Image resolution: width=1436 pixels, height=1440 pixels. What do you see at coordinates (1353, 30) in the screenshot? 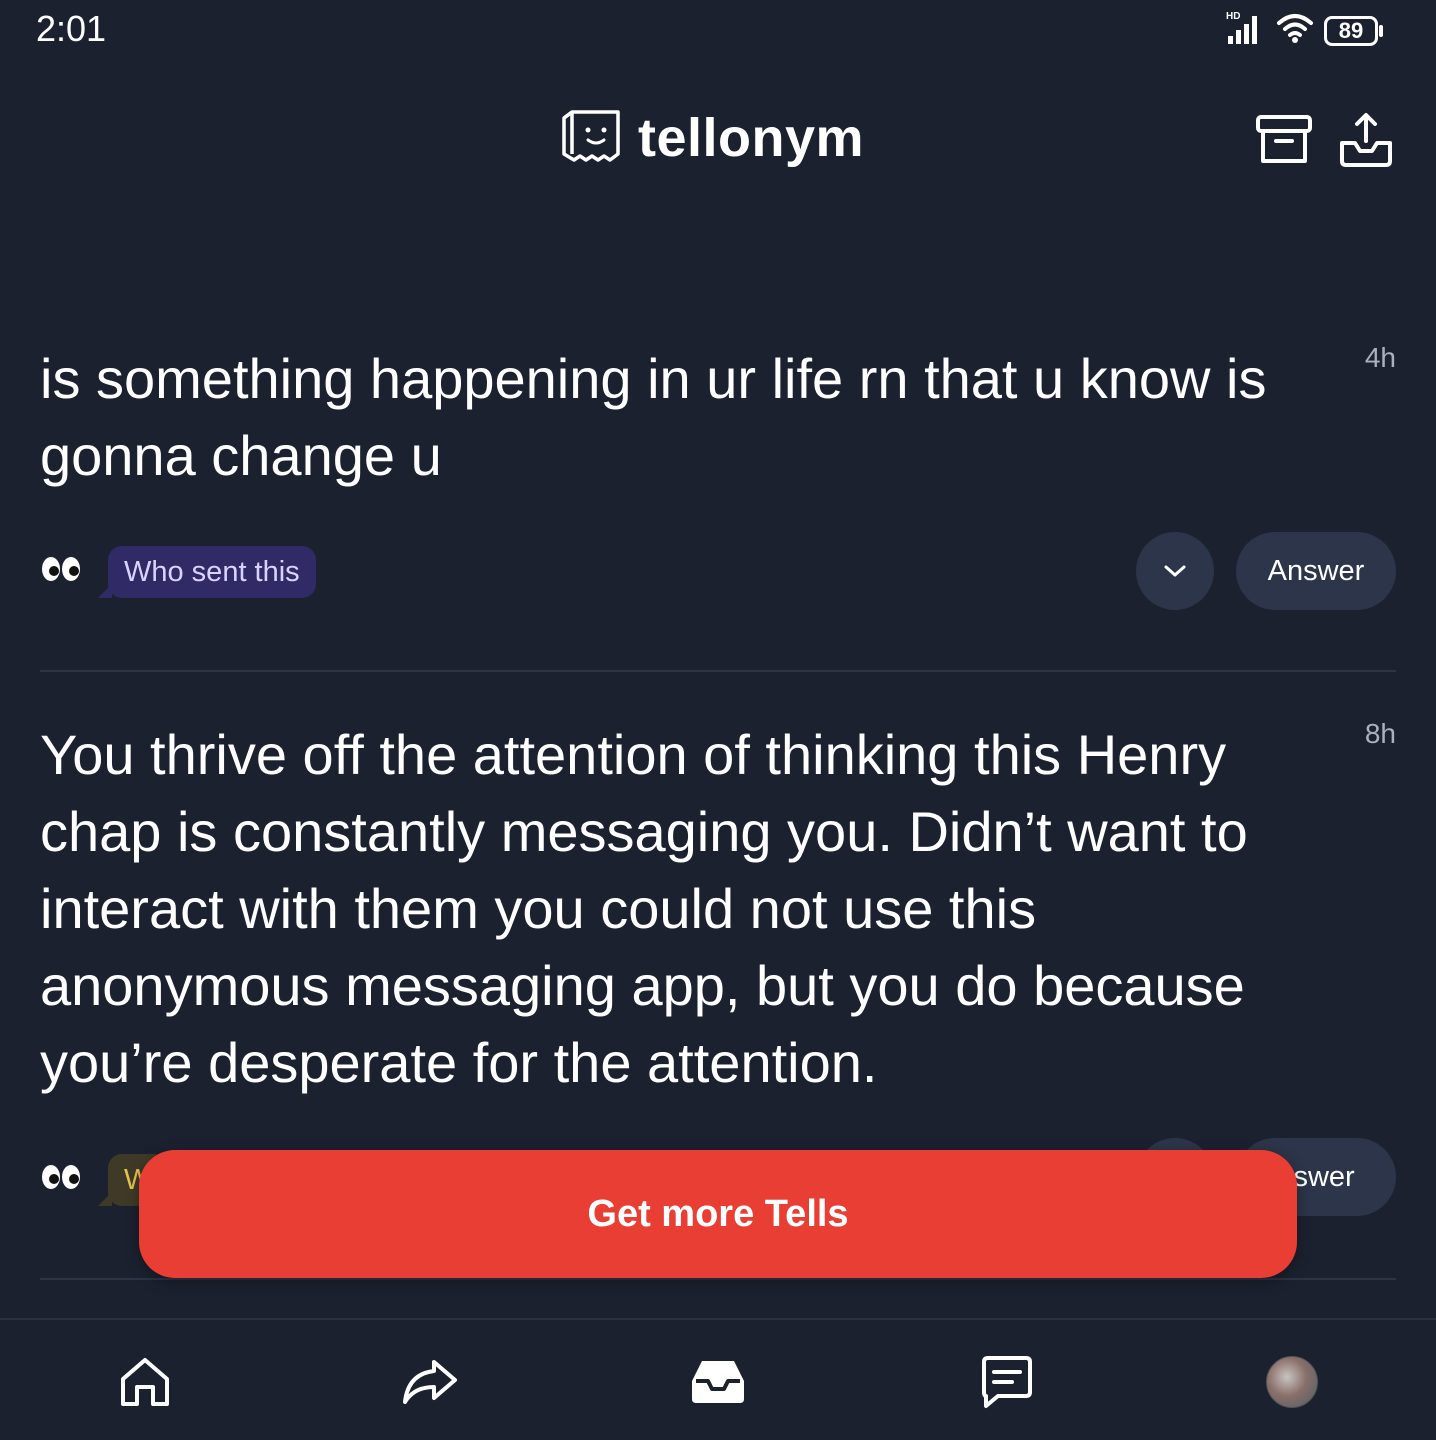
I see `battery-indicator: 89` at bounding box center [1353, 30].